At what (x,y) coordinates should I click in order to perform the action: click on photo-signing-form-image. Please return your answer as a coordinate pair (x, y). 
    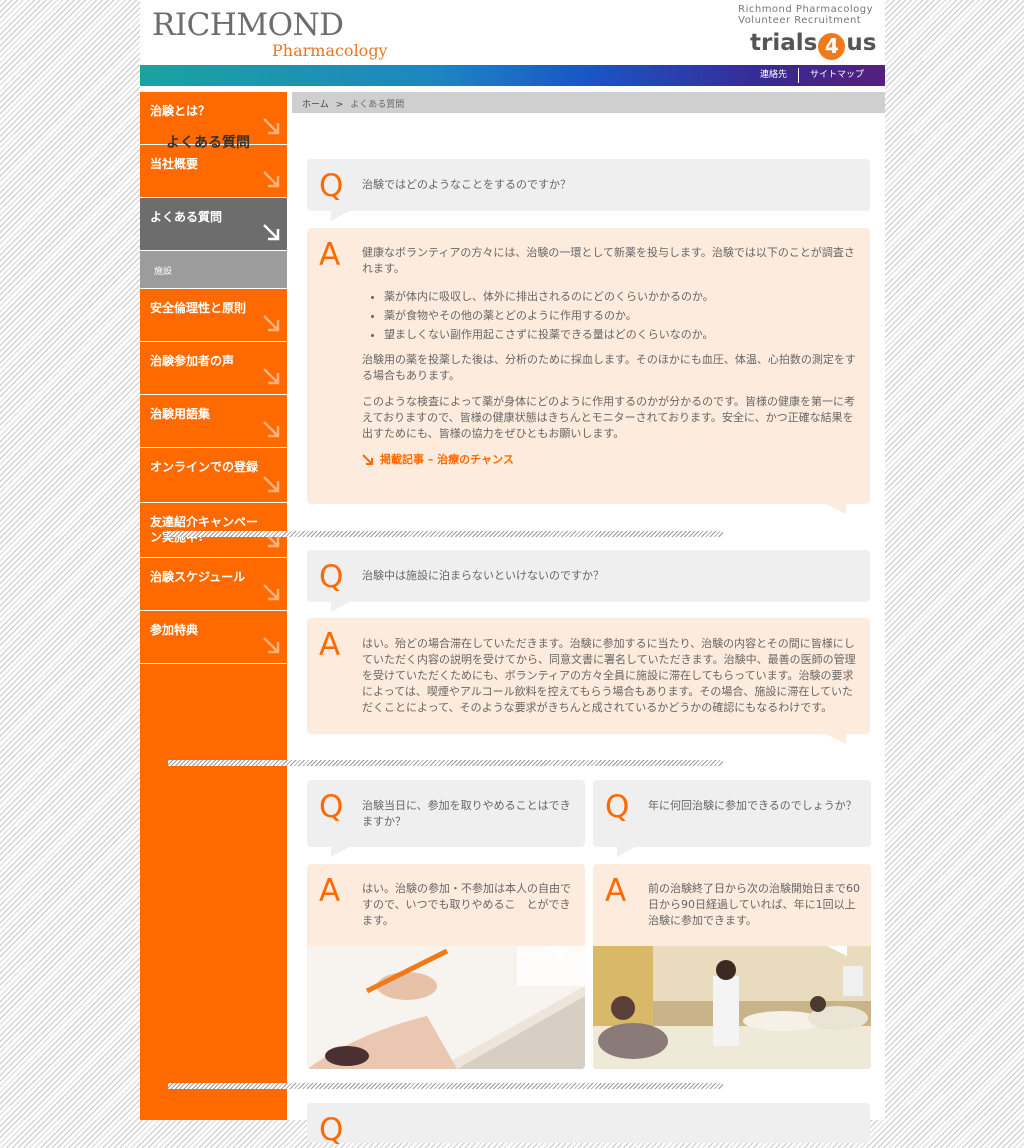
    Looking at the image, I should click on (446, 1007).